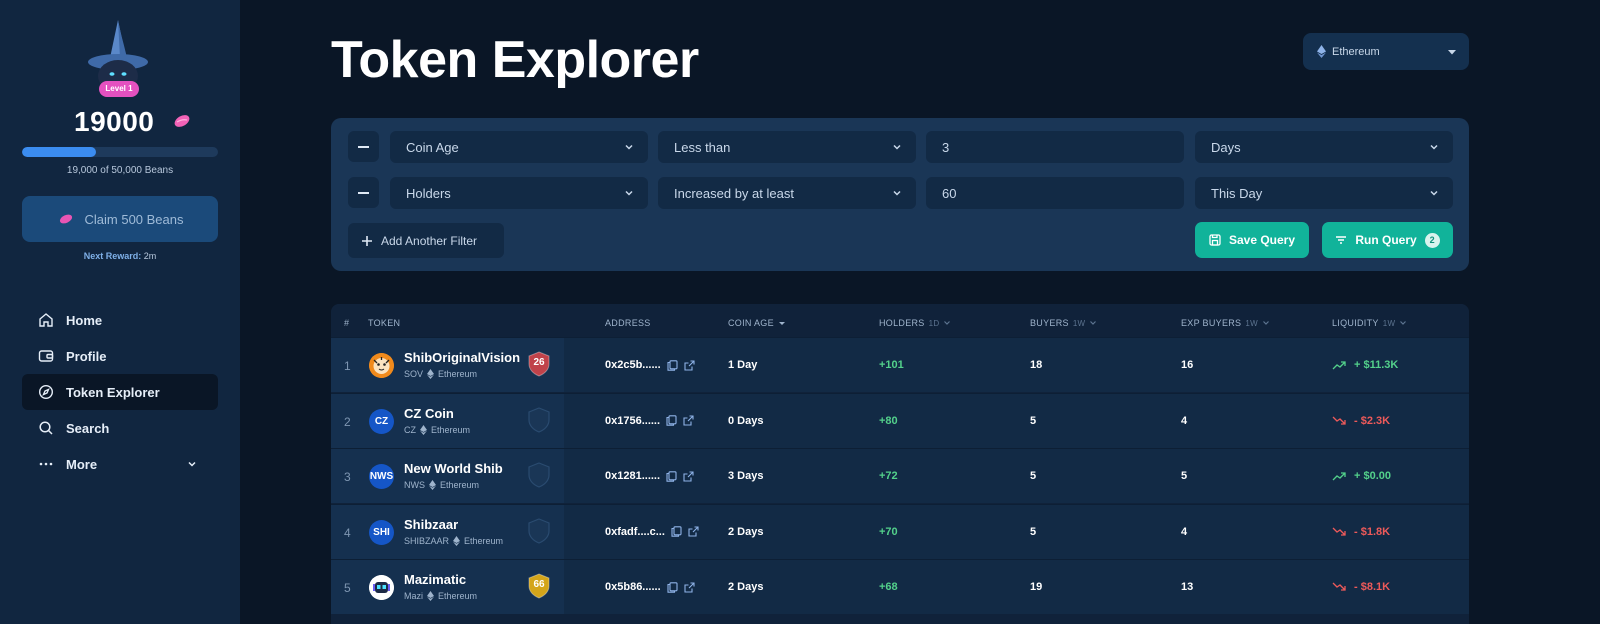 The height and width of the screenshot is (624, 1600). I want to click on col-address: ADDRESS, so click(628, 323).